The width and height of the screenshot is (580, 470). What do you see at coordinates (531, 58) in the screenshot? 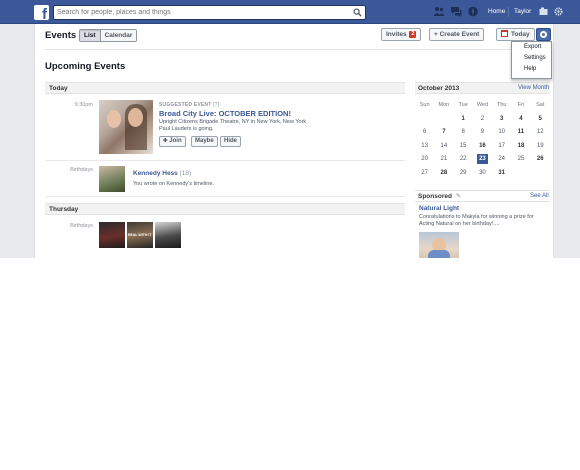
I see `menu-item-settings: Settings` at bounding box center [531, 58].